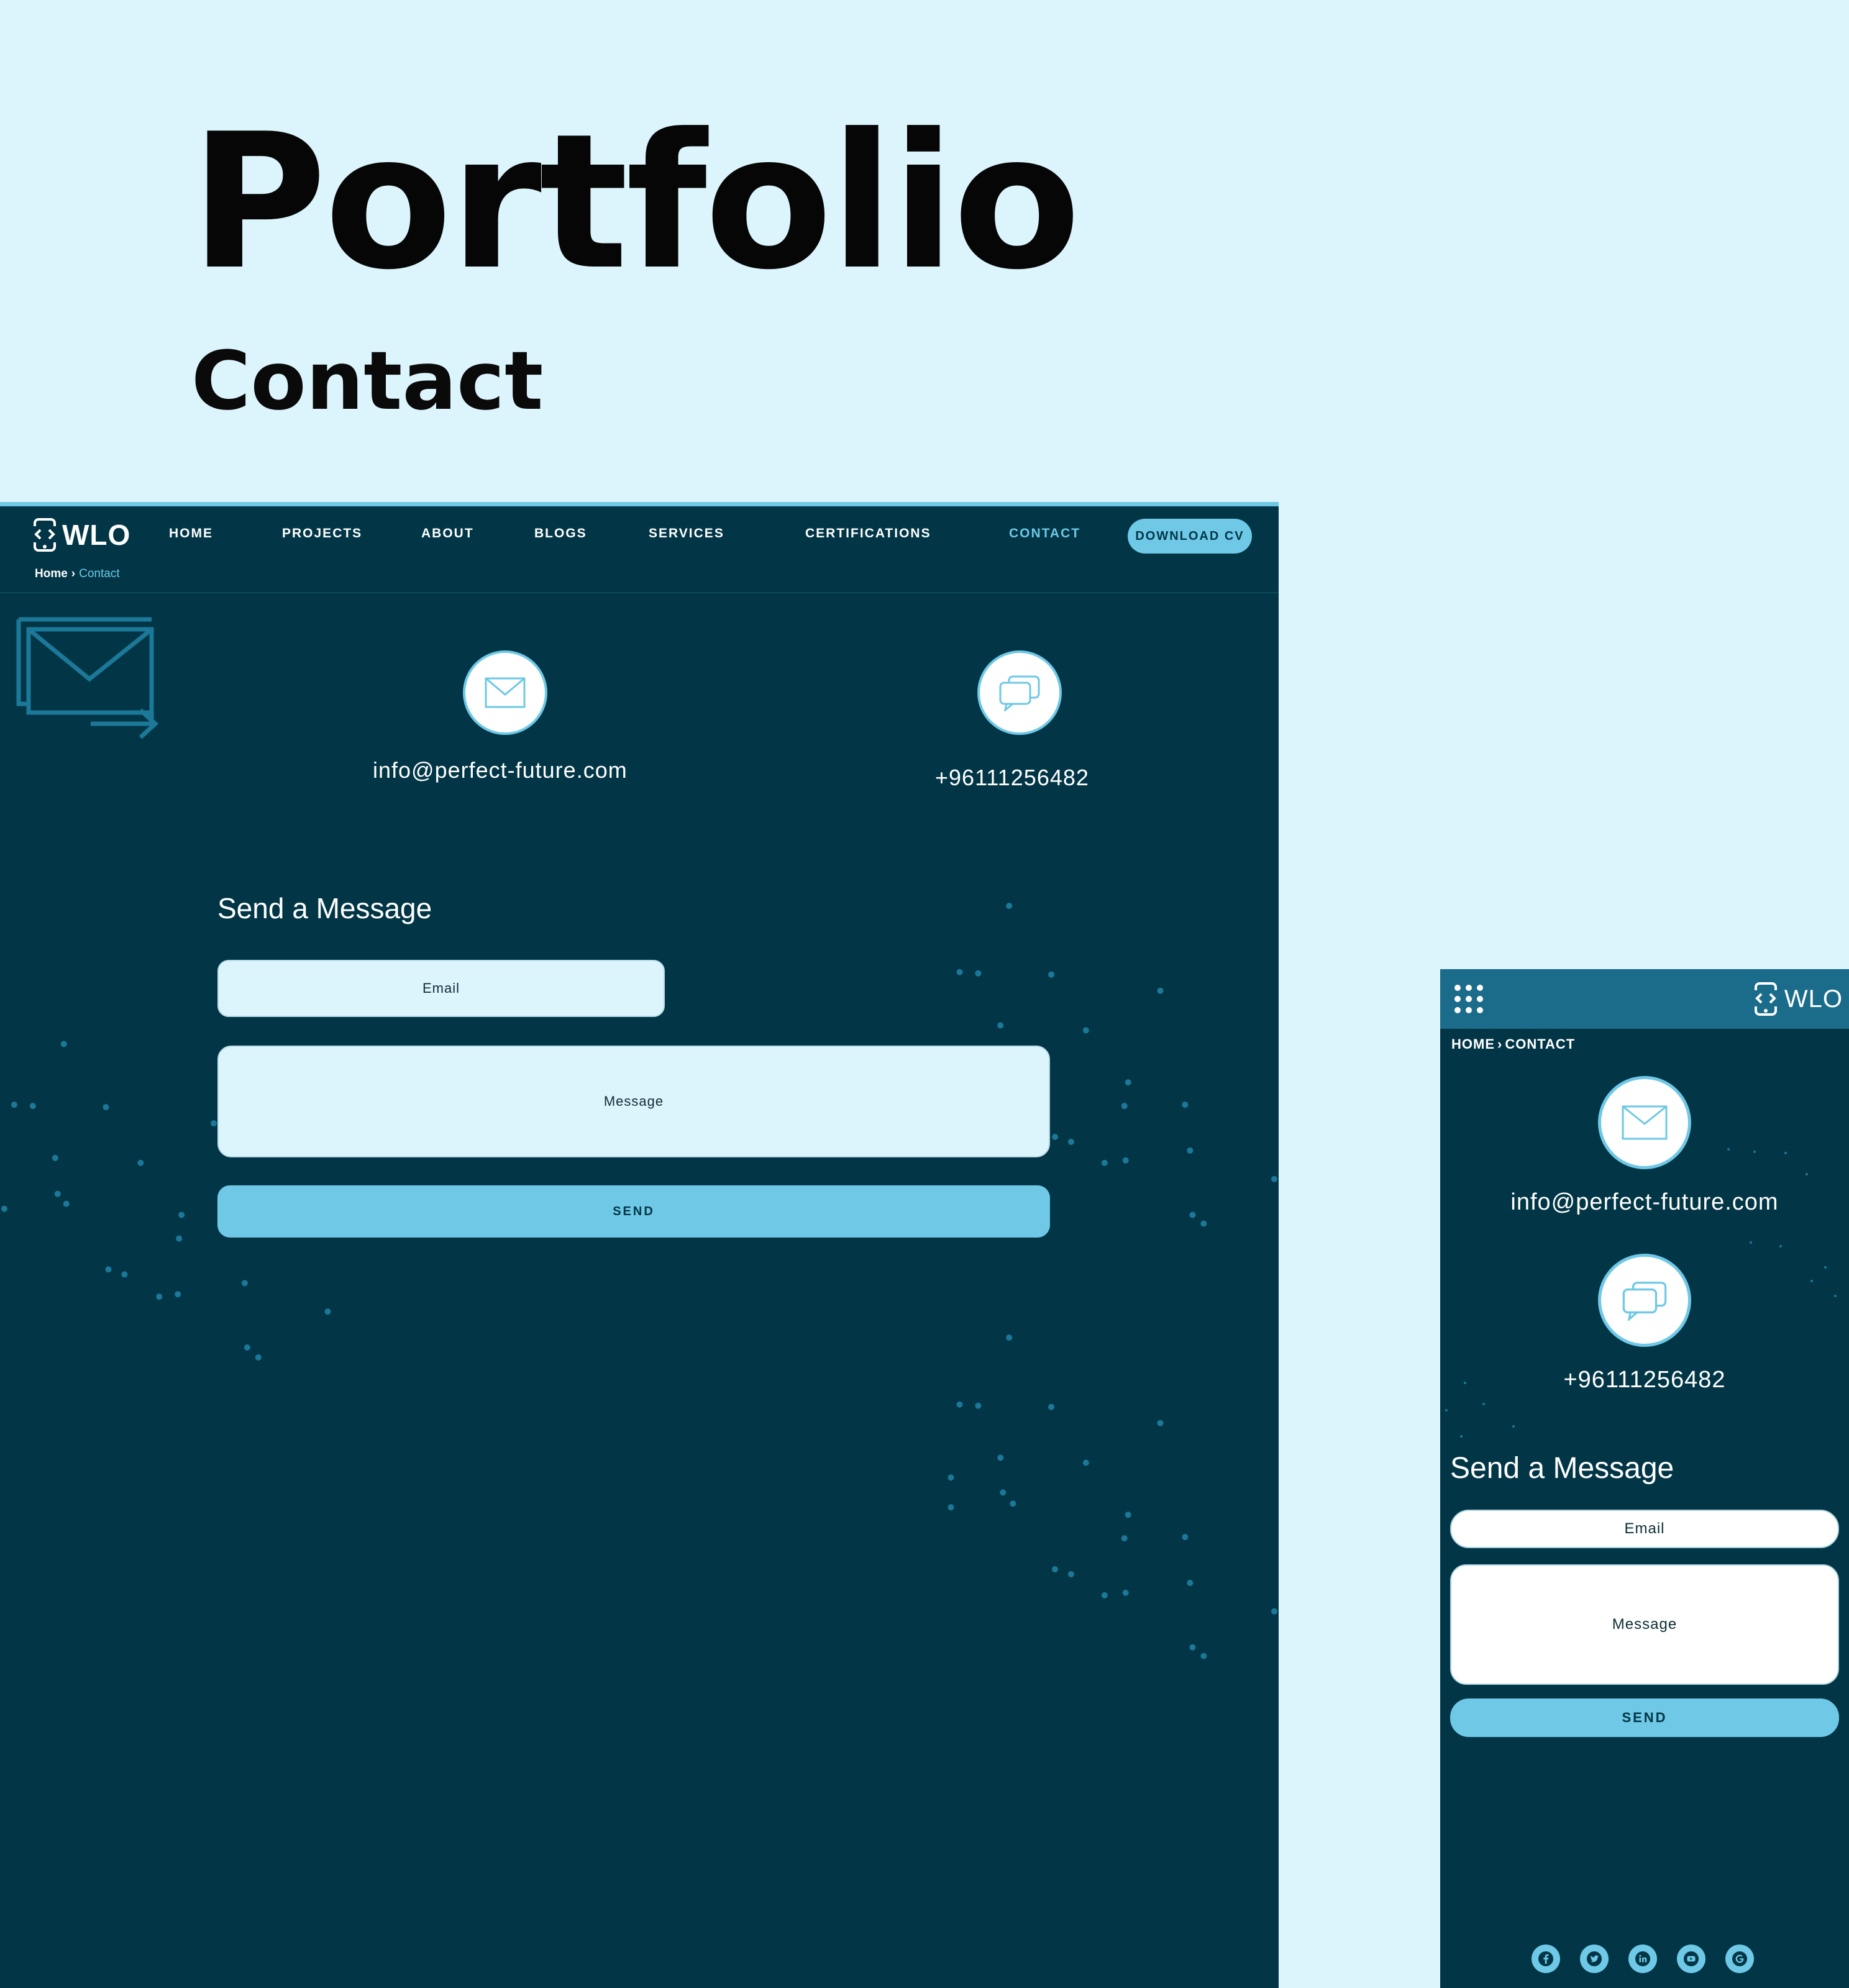  I want to click on linkedin-glyph, so click(1642, 1958).